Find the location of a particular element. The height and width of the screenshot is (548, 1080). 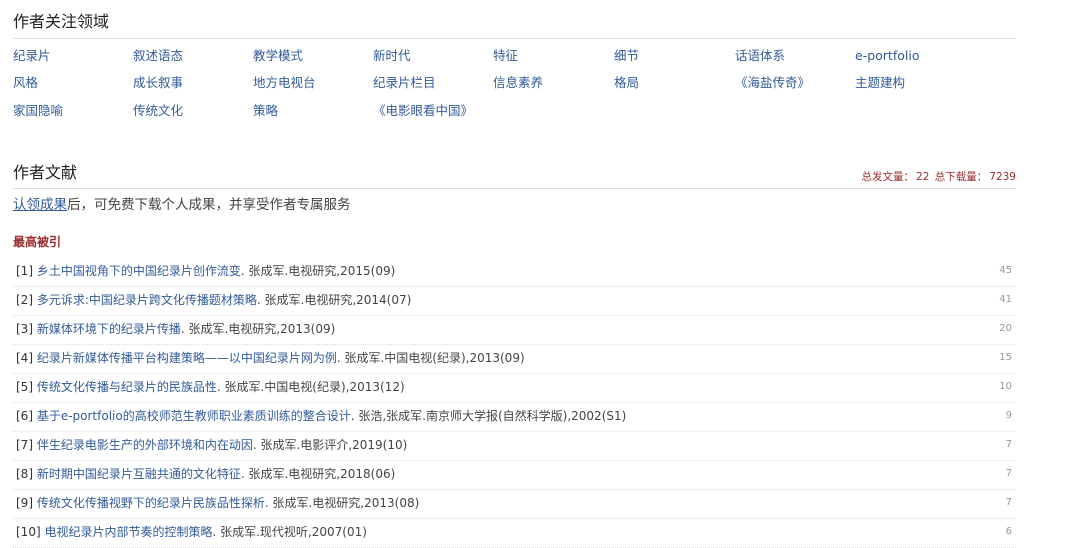

reference-meta: . 张成军.电视研究,2018(06) is located at coordinates (318, 474).